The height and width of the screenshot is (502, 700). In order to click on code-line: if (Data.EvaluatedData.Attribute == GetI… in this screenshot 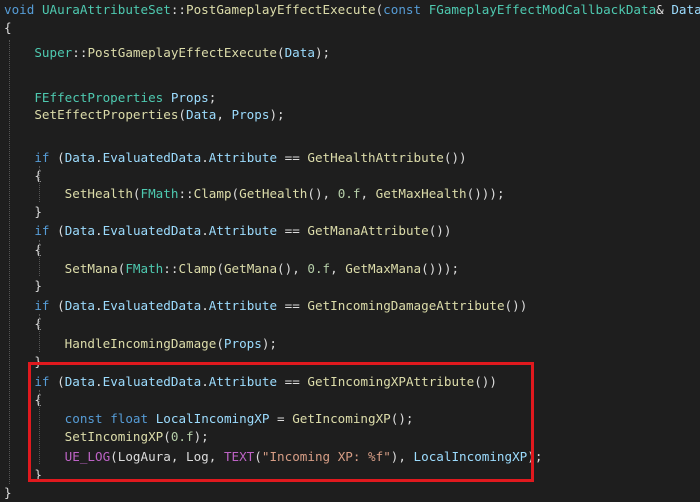, I will do `click(265, 306)`.